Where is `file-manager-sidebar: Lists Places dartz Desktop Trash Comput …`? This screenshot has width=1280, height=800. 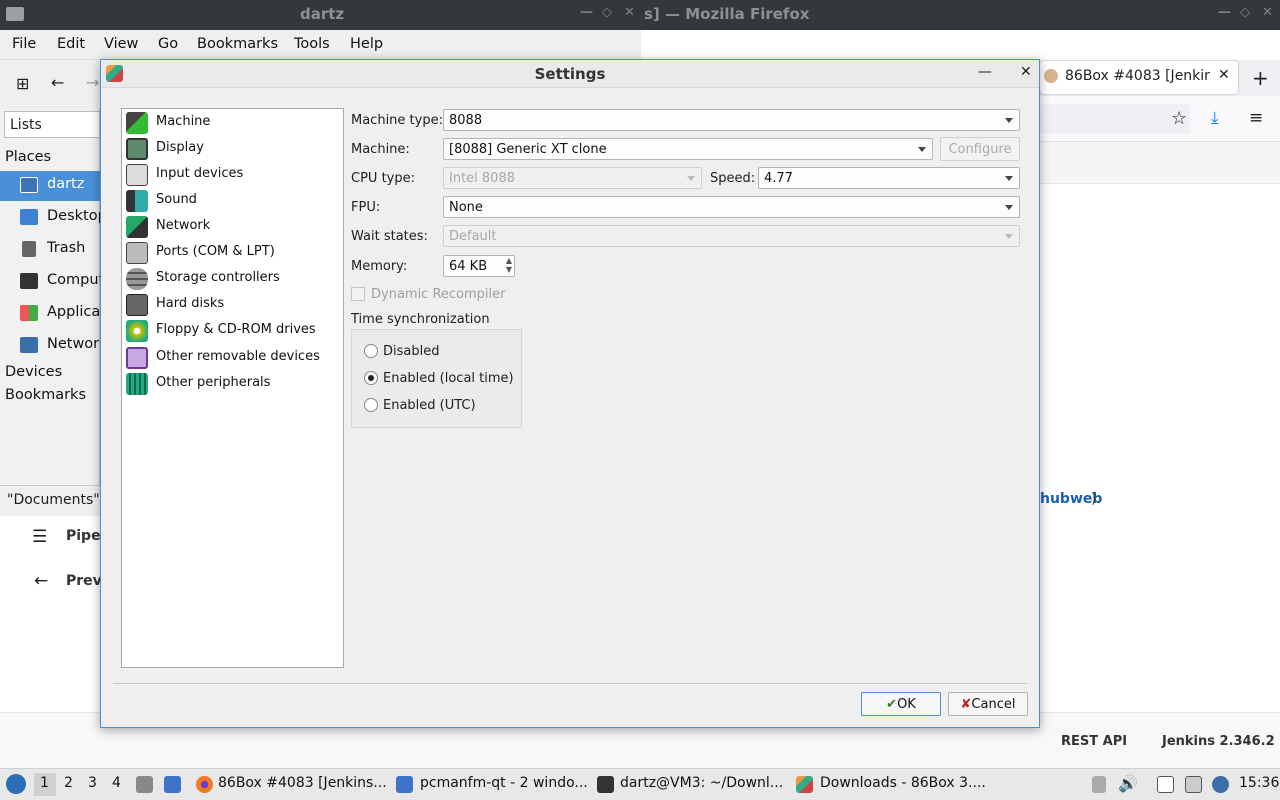
file-manager-sidebar: Lists Places dartz Desktop Trash Comput … is located at coordinates (53, 312).